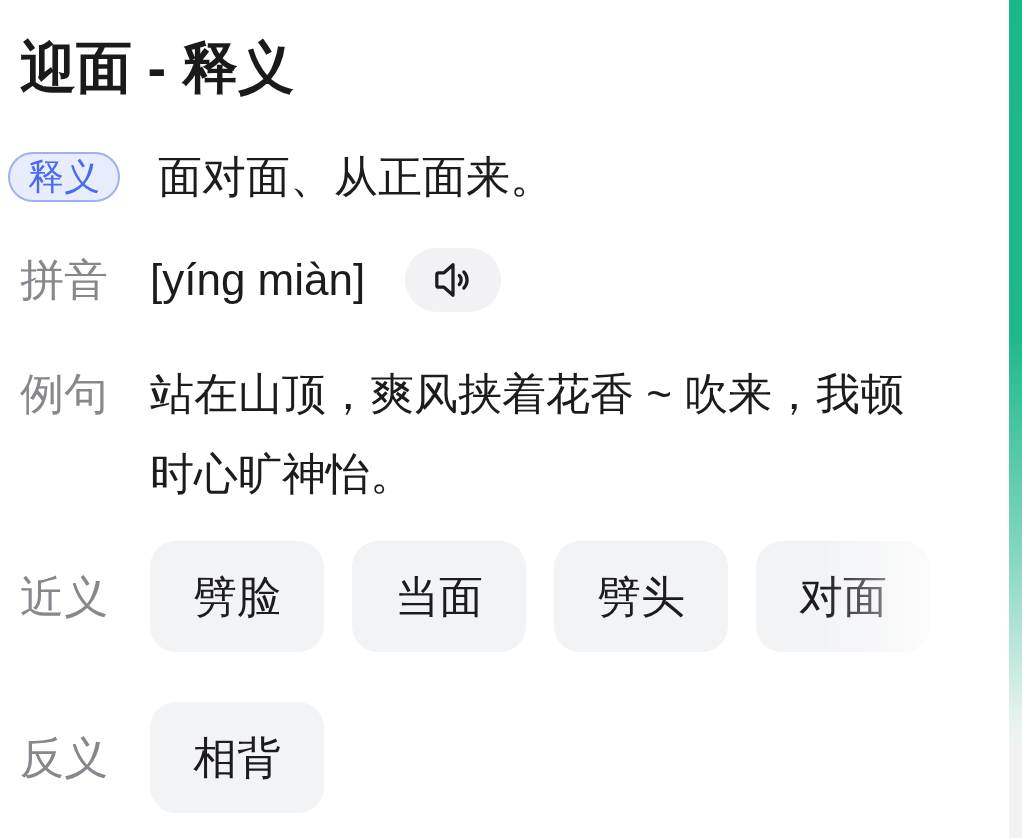 The width and height of the screenshot is (1022, 838). Describe the element at coordinates (237, 757) in the screenshot. I see `word-chip: 相背` at that location.